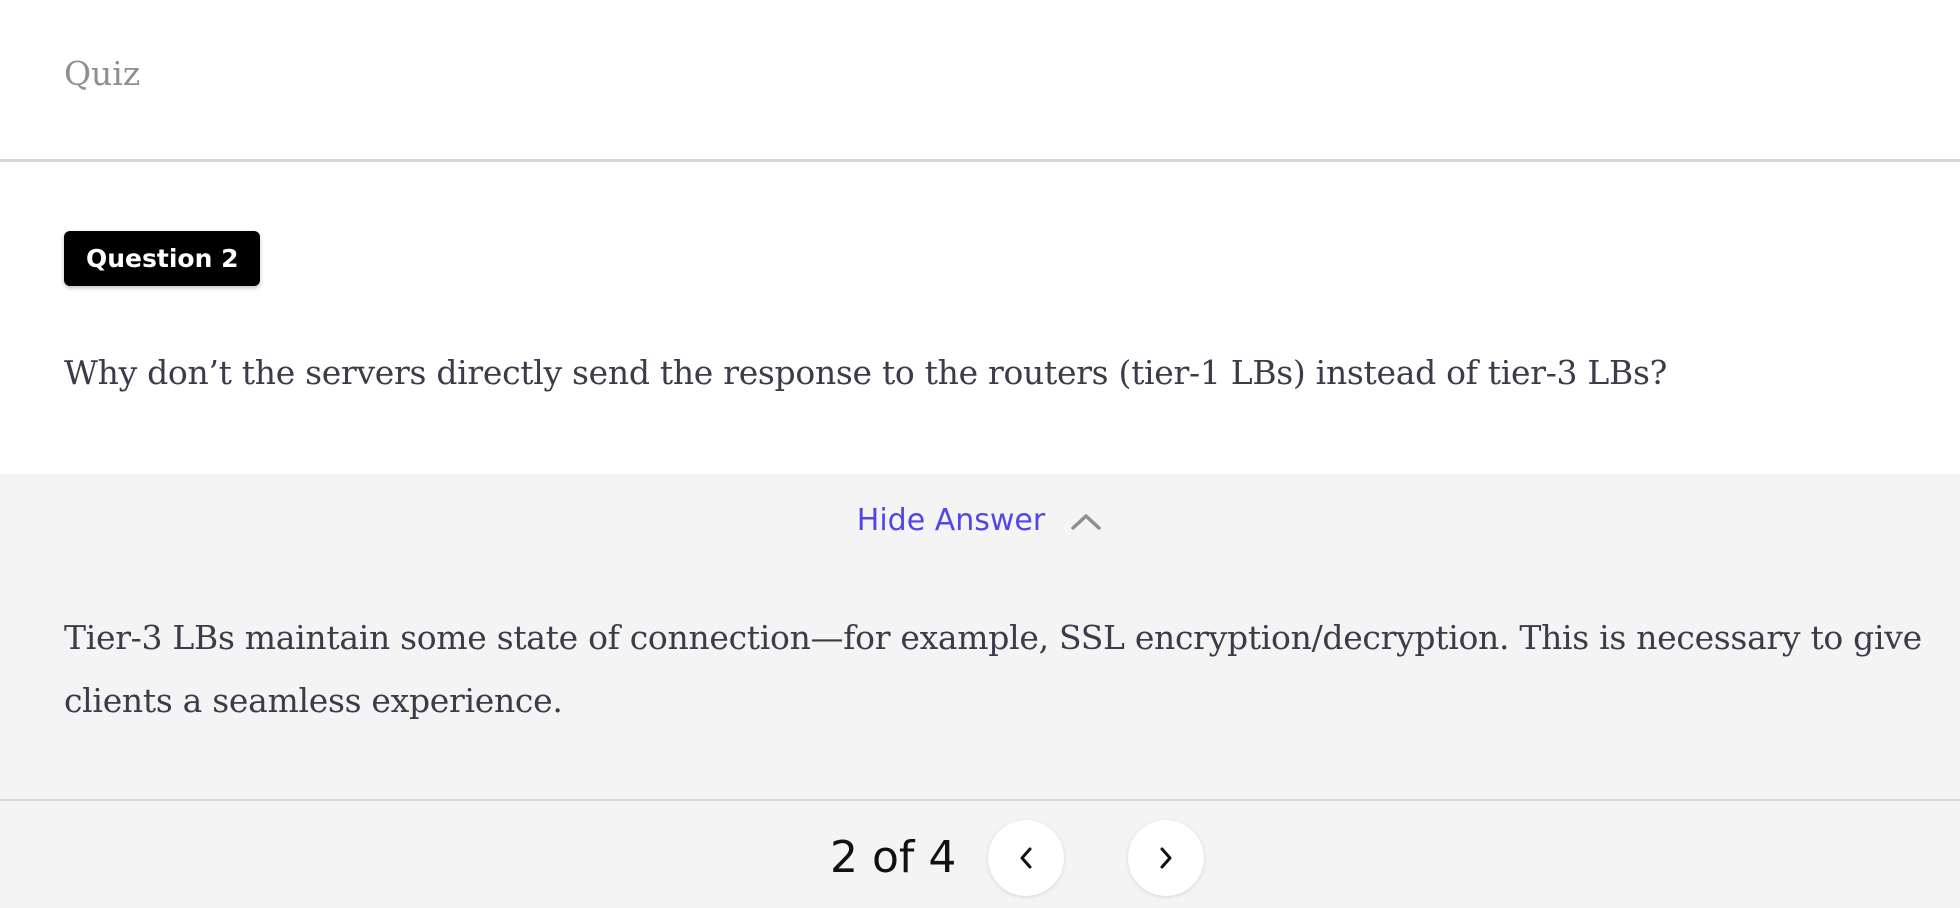  Describe the element at coordinates (102, 73) in the screenshot. I see `page-title: Quiz` at that location.